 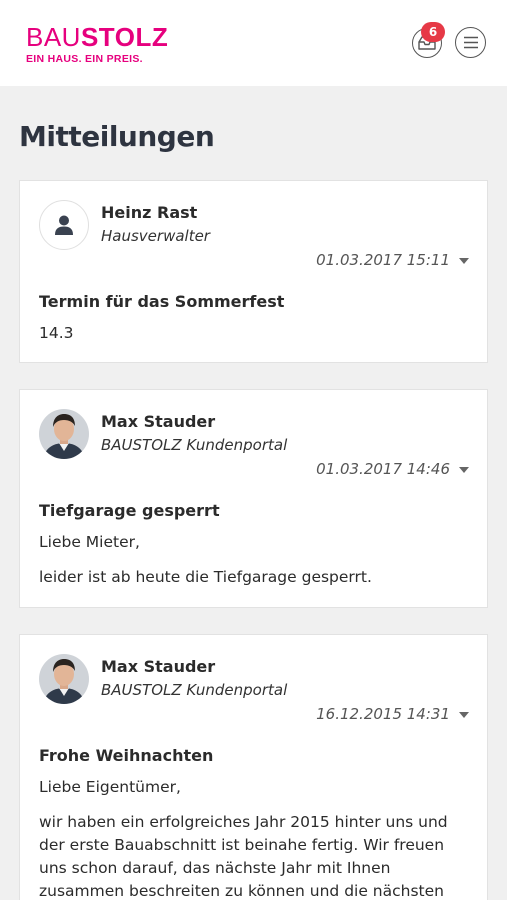 What do you see at coordinates (84, 59) in the screenshot?
I see `logo-tagline: EIN HAUS. EIN PREIS.` at bounding box center [84, 59].